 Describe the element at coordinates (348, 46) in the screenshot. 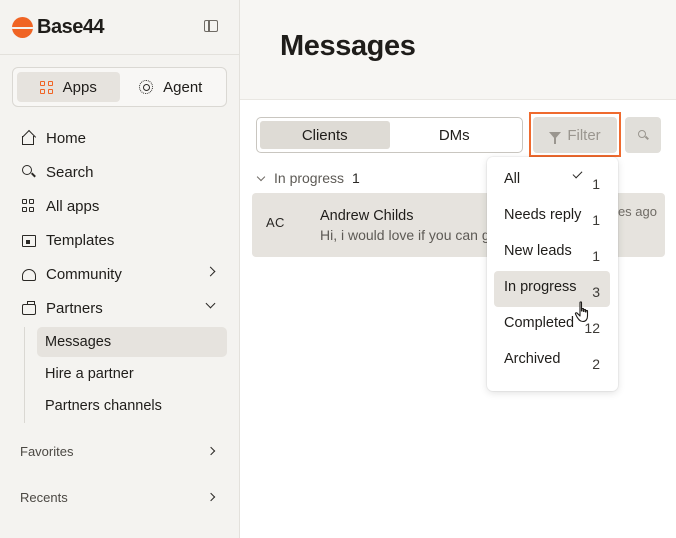

I see `page-title: Messages` at that location.